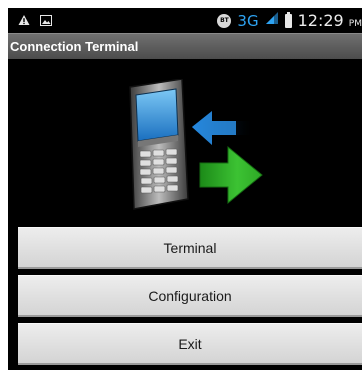 The image size is (362, 372). Describe the element at coordinates (74, 46) in the screenshot. I see `app-title: Connection Terminal` at that location.